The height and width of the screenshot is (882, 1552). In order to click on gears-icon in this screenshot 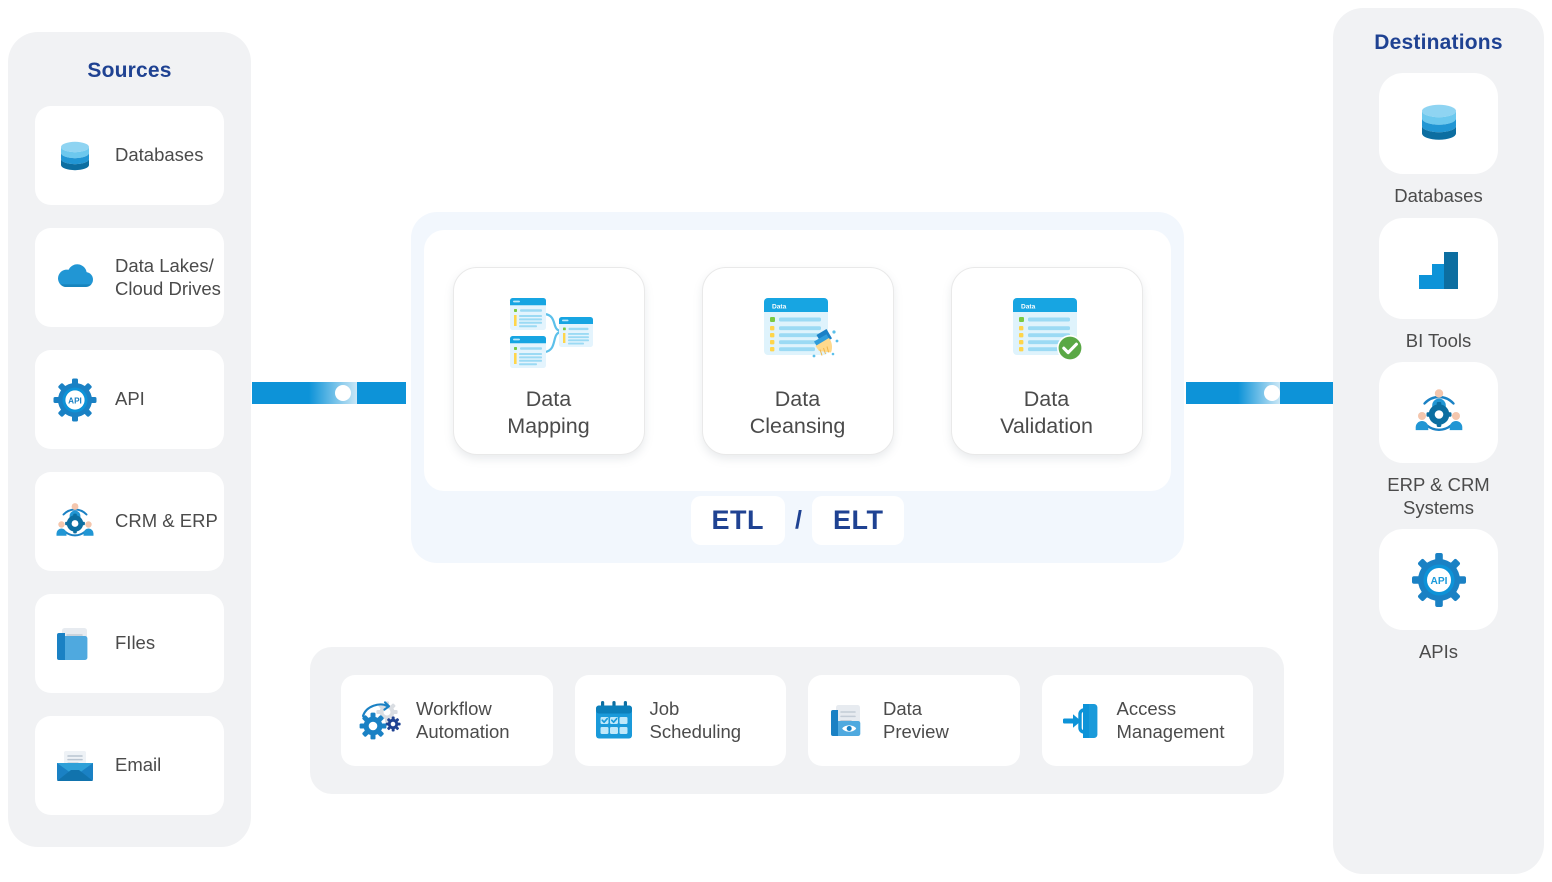, I will do `click(380, 721)`.